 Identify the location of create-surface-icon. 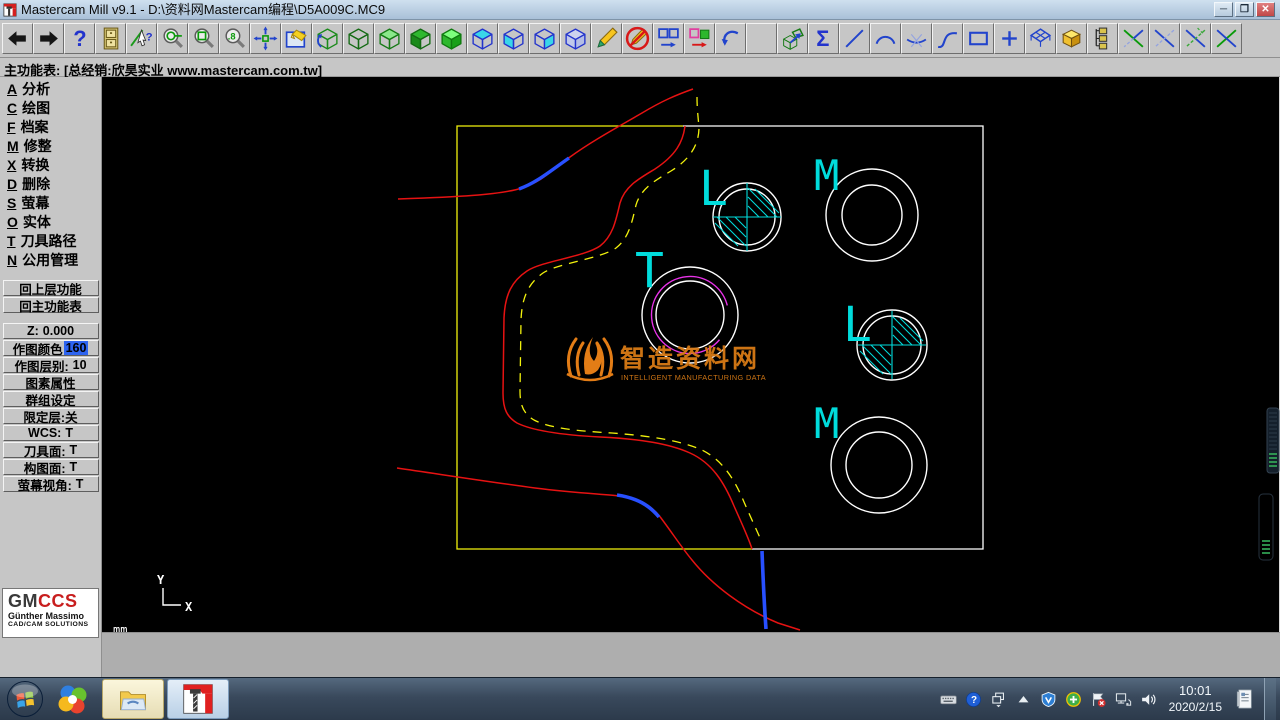
(1040, 38).